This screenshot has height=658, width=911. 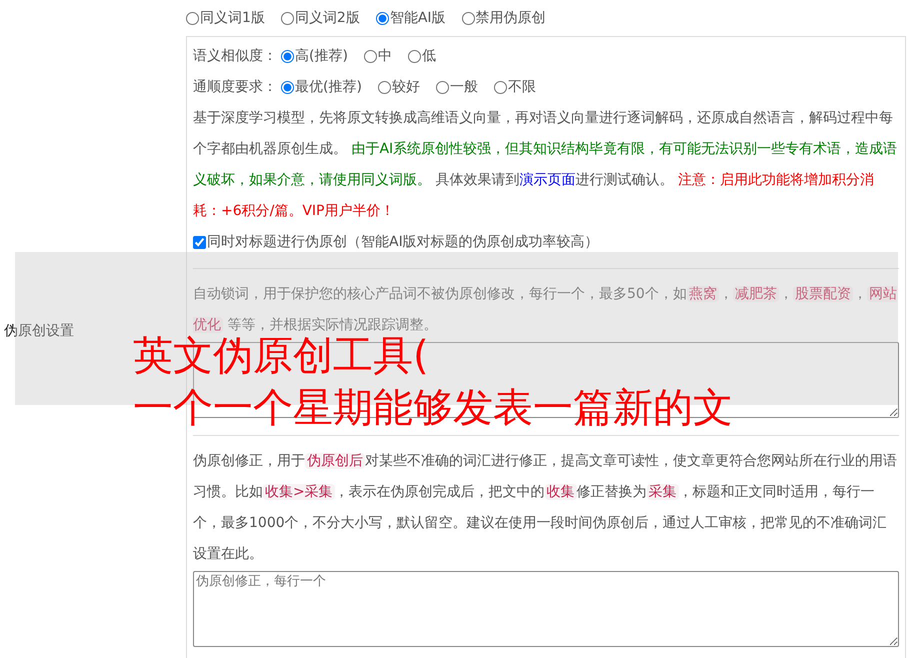 I want to click on lock-words-description: 自动锁词，用于保护您的核心产品词不被伪原创修改，每行一个，最多50个，如 燕窝，减肥茶，股票配资，网站优化 等等，并根据实际情况跟踪调整。, so click(x=545, y=310).